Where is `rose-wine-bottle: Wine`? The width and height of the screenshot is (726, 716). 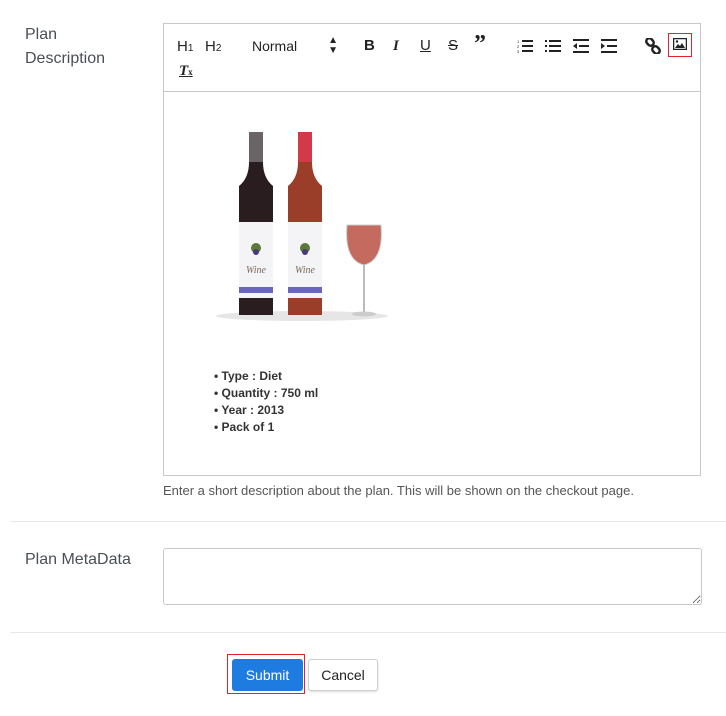
rose-wine-bottle: Wine is located at coordinates (305, 223).